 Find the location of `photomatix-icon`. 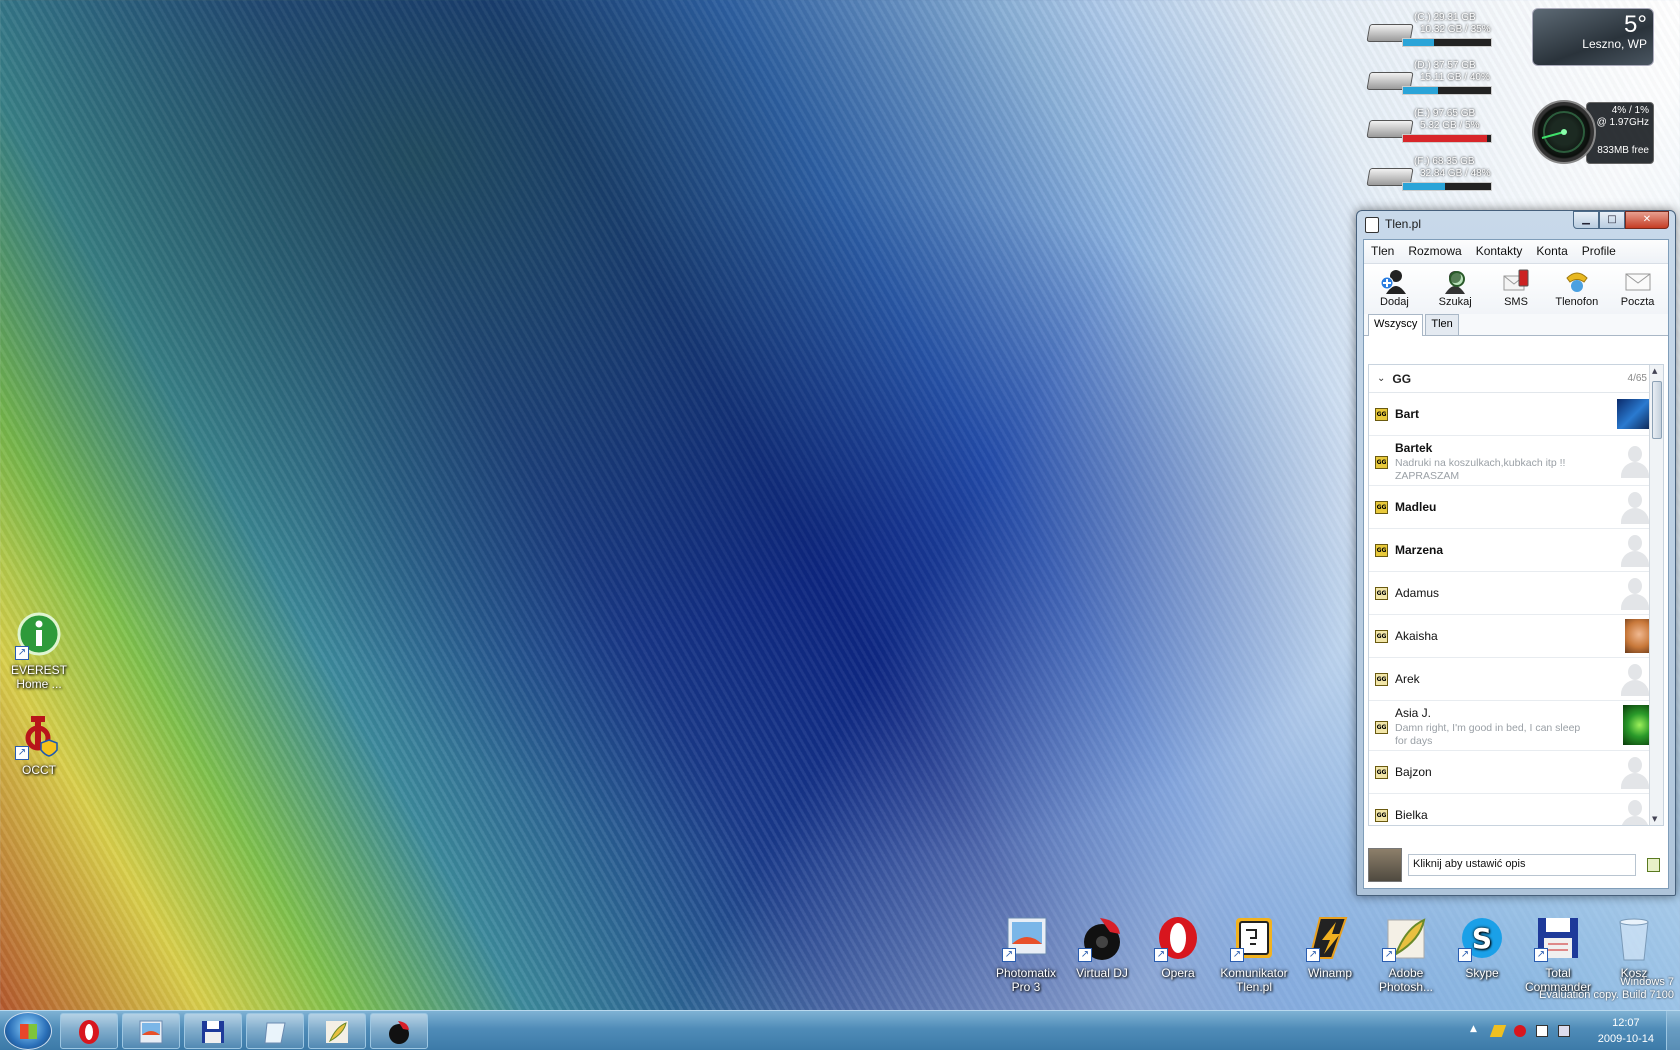

photomatix-icon is located at coordinates (151, 1032).